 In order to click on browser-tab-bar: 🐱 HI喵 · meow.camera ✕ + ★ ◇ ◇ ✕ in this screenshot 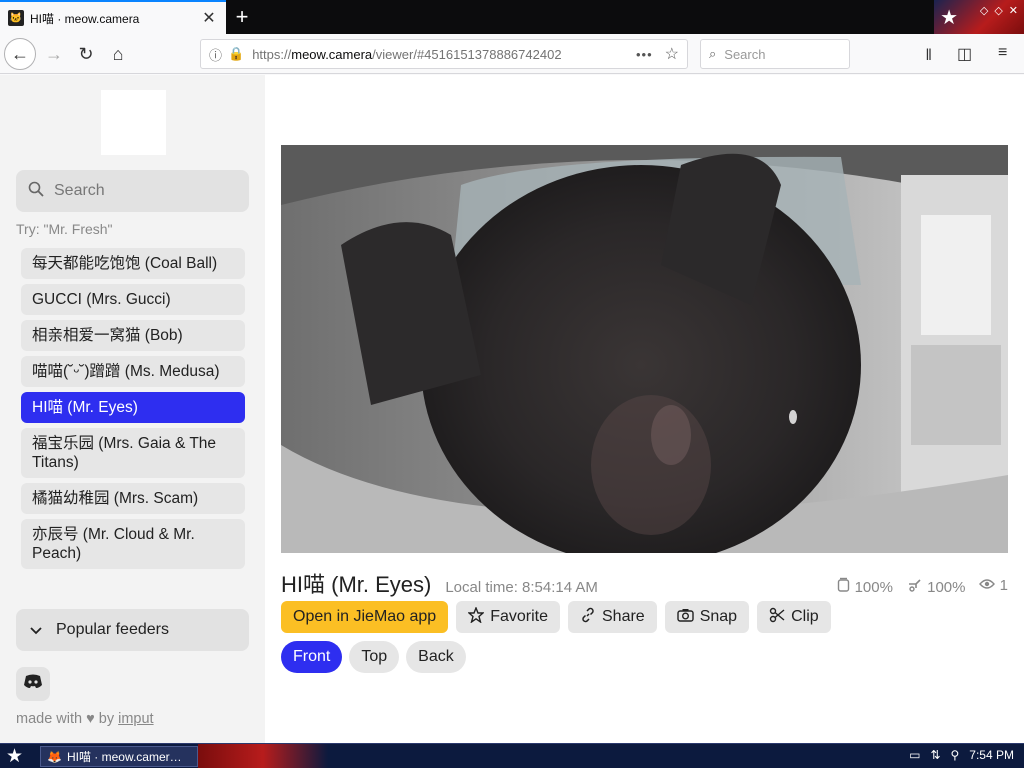, I will do `click(512, 17)`.